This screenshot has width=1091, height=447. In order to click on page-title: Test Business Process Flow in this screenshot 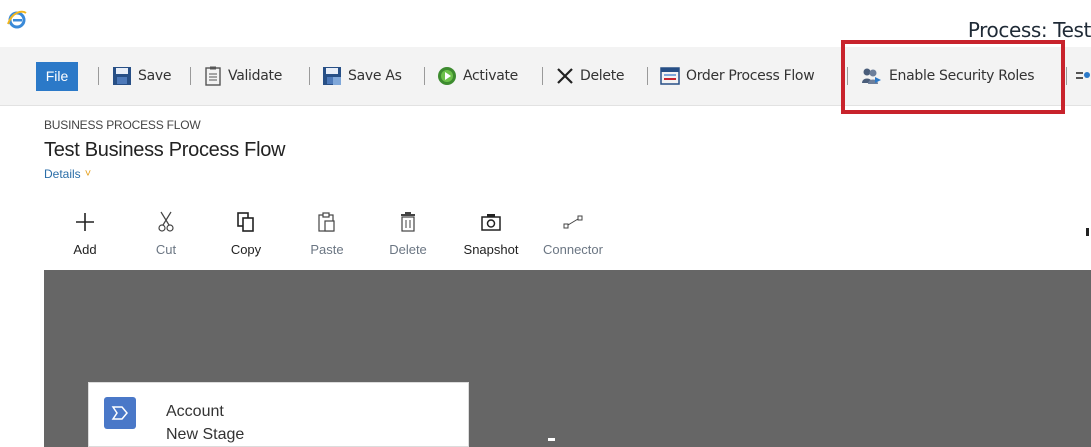, I will do `click(165, 150)`.